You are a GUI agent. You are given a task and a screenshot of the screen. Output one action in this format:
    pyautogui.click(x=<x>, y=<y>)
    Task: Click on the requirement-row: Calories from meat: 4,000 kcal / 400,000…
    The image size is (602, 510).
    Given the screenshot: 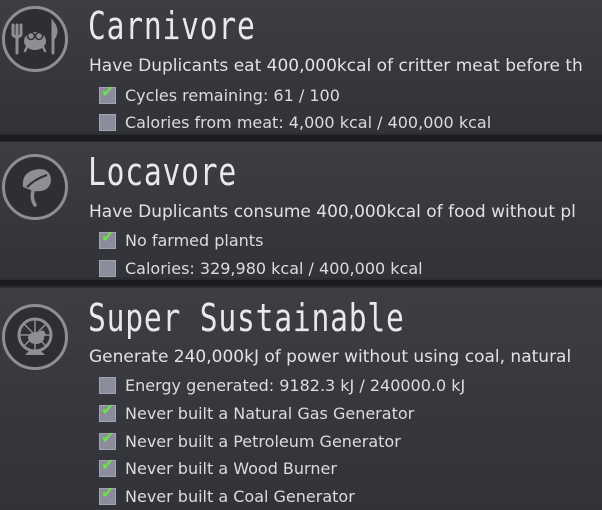 What is the action you would take?
    pyautogui.click(x=295, y=122)
    